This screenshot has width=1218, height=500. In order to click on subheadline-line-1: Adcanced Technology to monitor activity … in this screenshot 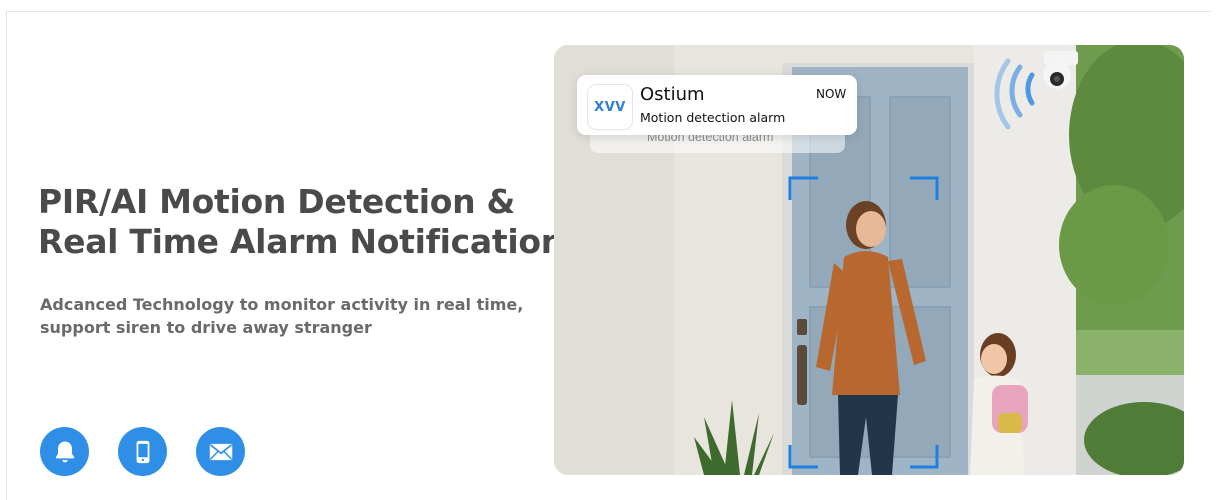, I will do `click(282, 304)`.